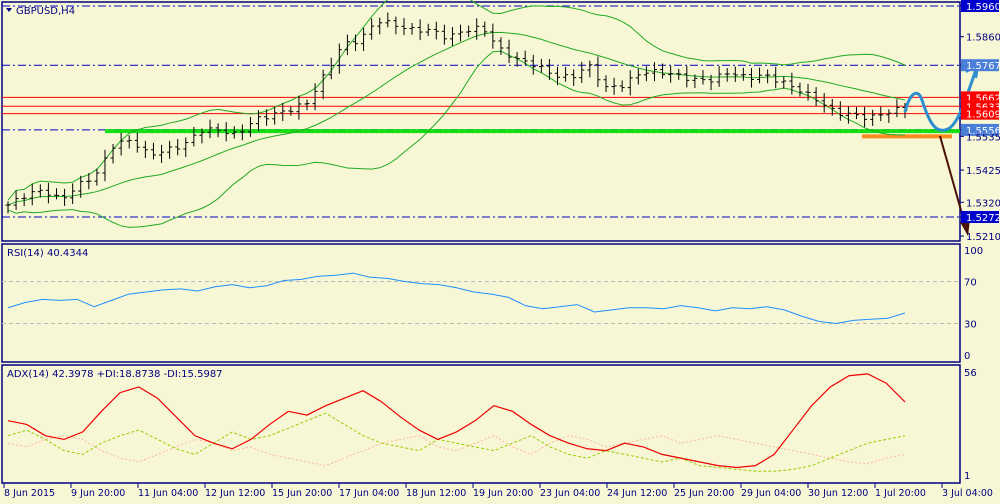 This screenshot has width=1000, height=504. I want to click on price-label: 1.5272, so click(983, 218).